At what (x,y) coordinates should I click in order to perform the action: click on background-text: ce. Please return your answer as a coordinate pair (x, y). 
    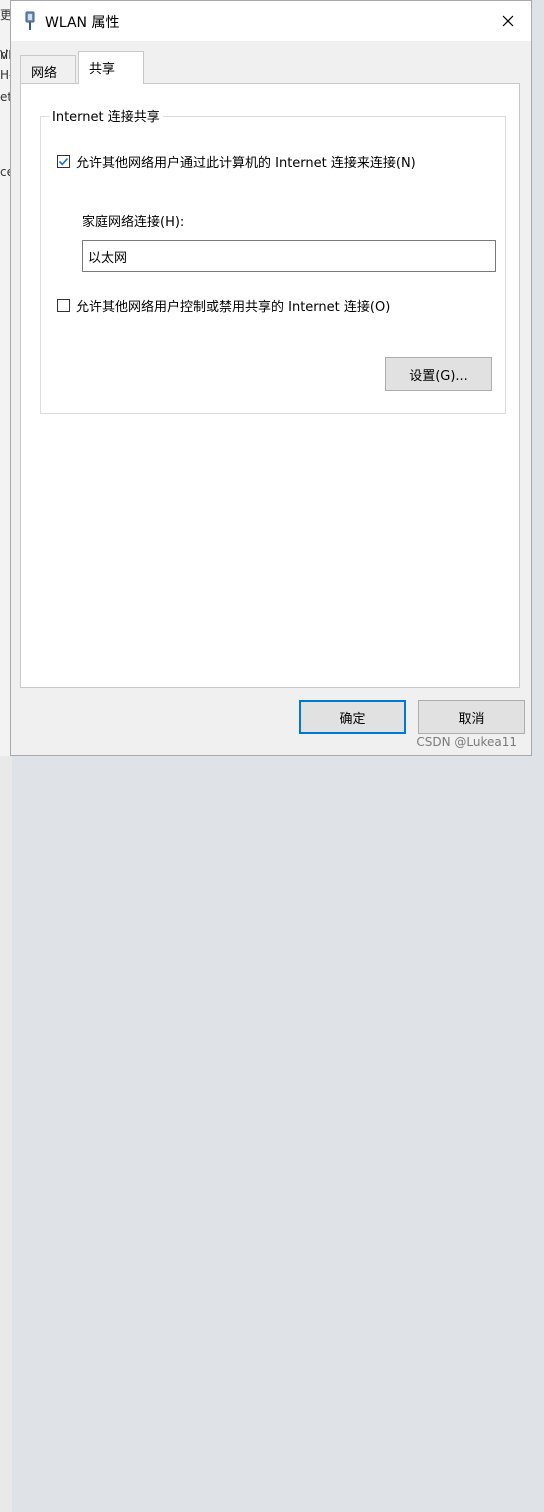
    Looking at the image, I should click on (7, 172).